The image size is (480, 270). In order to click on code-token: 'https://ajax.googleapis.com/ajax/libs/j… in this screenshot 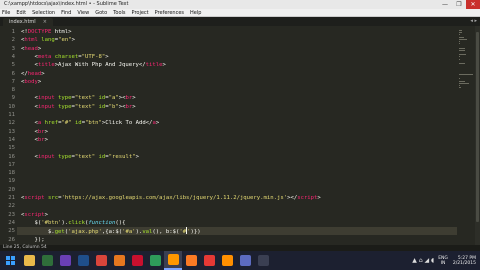, I will do `click(174, 198)`.